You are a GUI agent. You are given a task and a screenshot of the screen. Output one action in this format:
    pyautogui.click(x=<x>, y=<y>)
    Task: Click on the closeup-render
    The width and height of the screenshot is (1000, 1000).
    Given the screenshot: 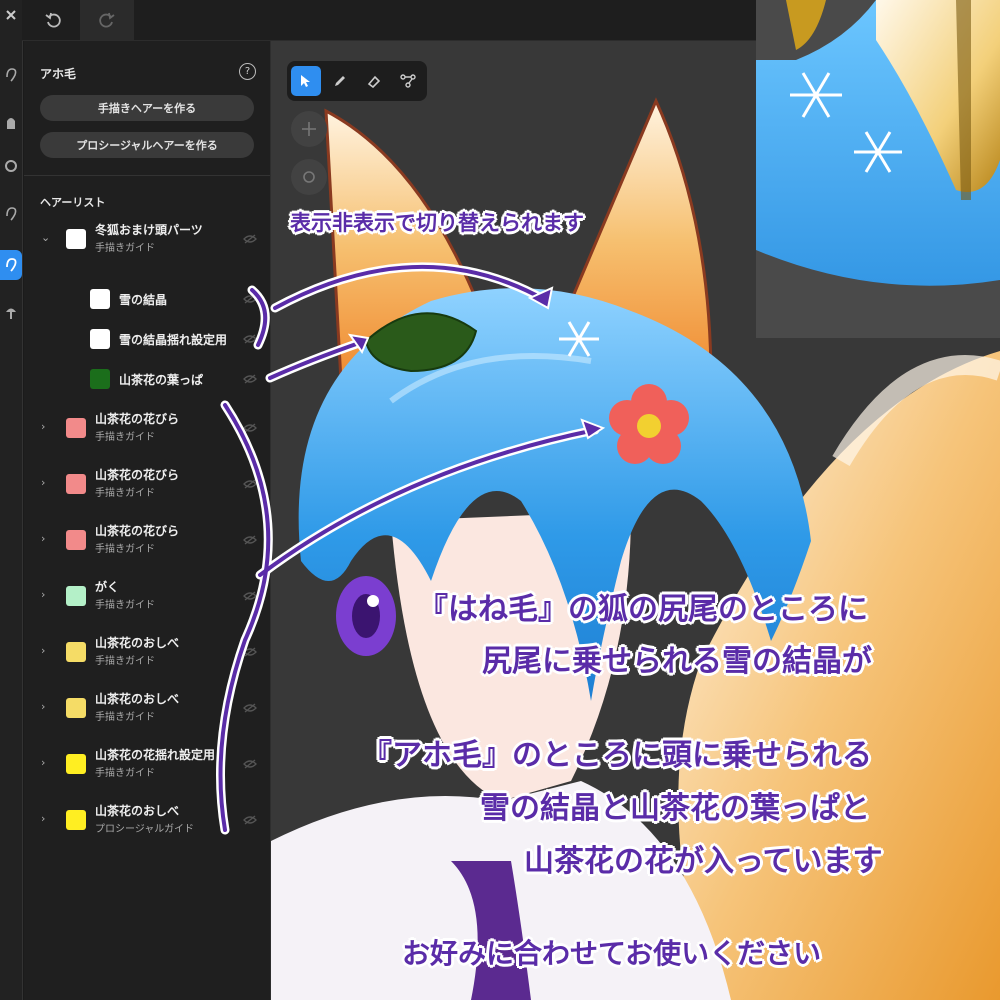 What is the action you would take?
    pyautogui.click(x=878, y=169)
    